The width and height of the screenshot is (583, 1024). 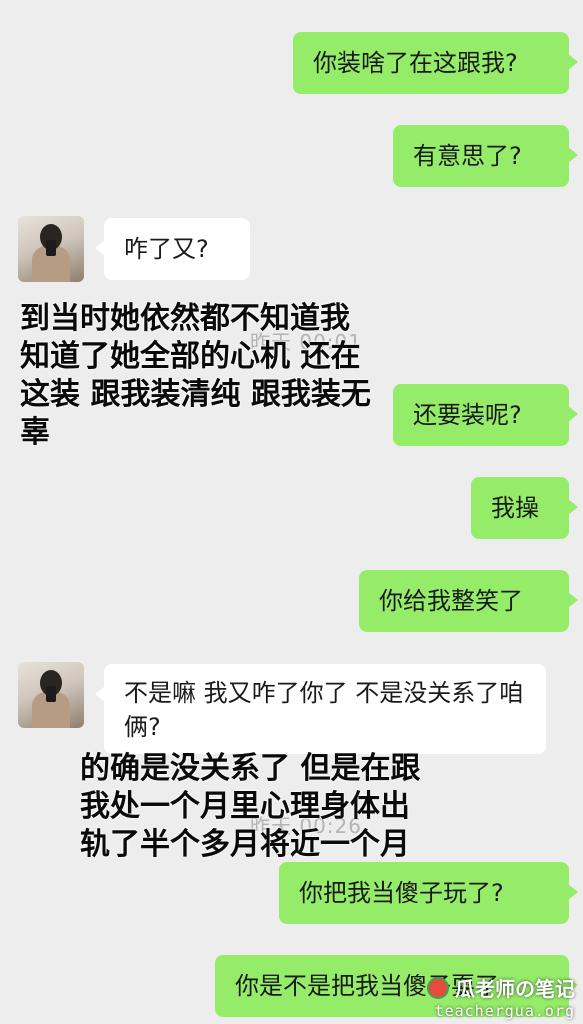 What do you see at coordinates (468, 601) in the screenshot?
I see `my-message-bubble: 你给我整笑了` at bounding box center [468, 601].